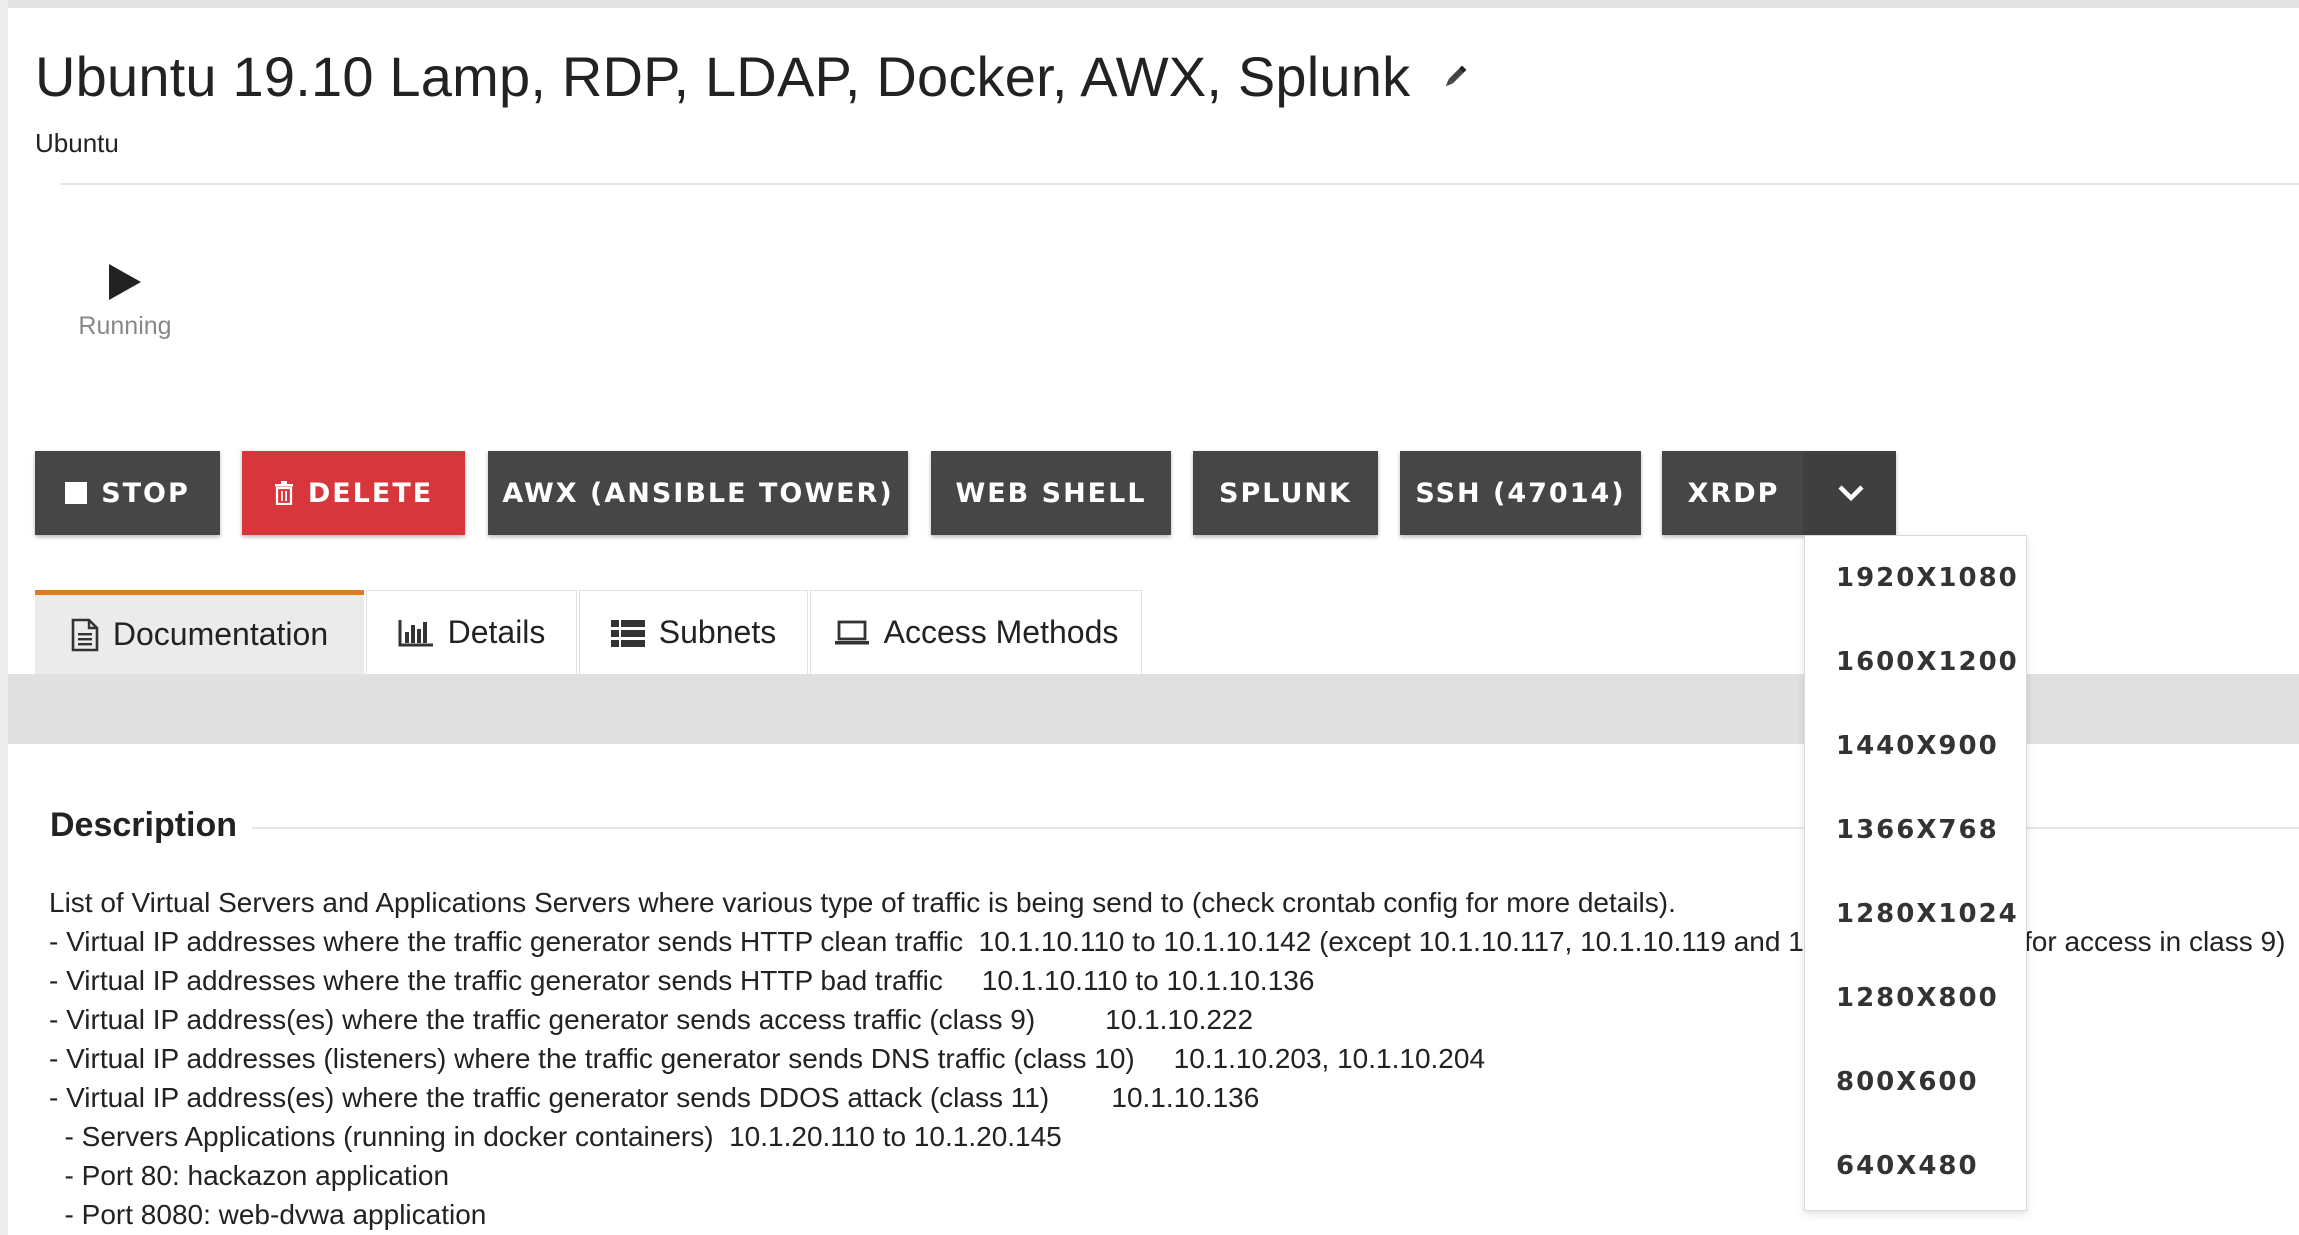 Image resolution: width=2299 pixels, height=1235 pixels. Describe the element at coordinates (1927, 578) in the screenshot. I see `resolution-option: 1920X1080` at that location.